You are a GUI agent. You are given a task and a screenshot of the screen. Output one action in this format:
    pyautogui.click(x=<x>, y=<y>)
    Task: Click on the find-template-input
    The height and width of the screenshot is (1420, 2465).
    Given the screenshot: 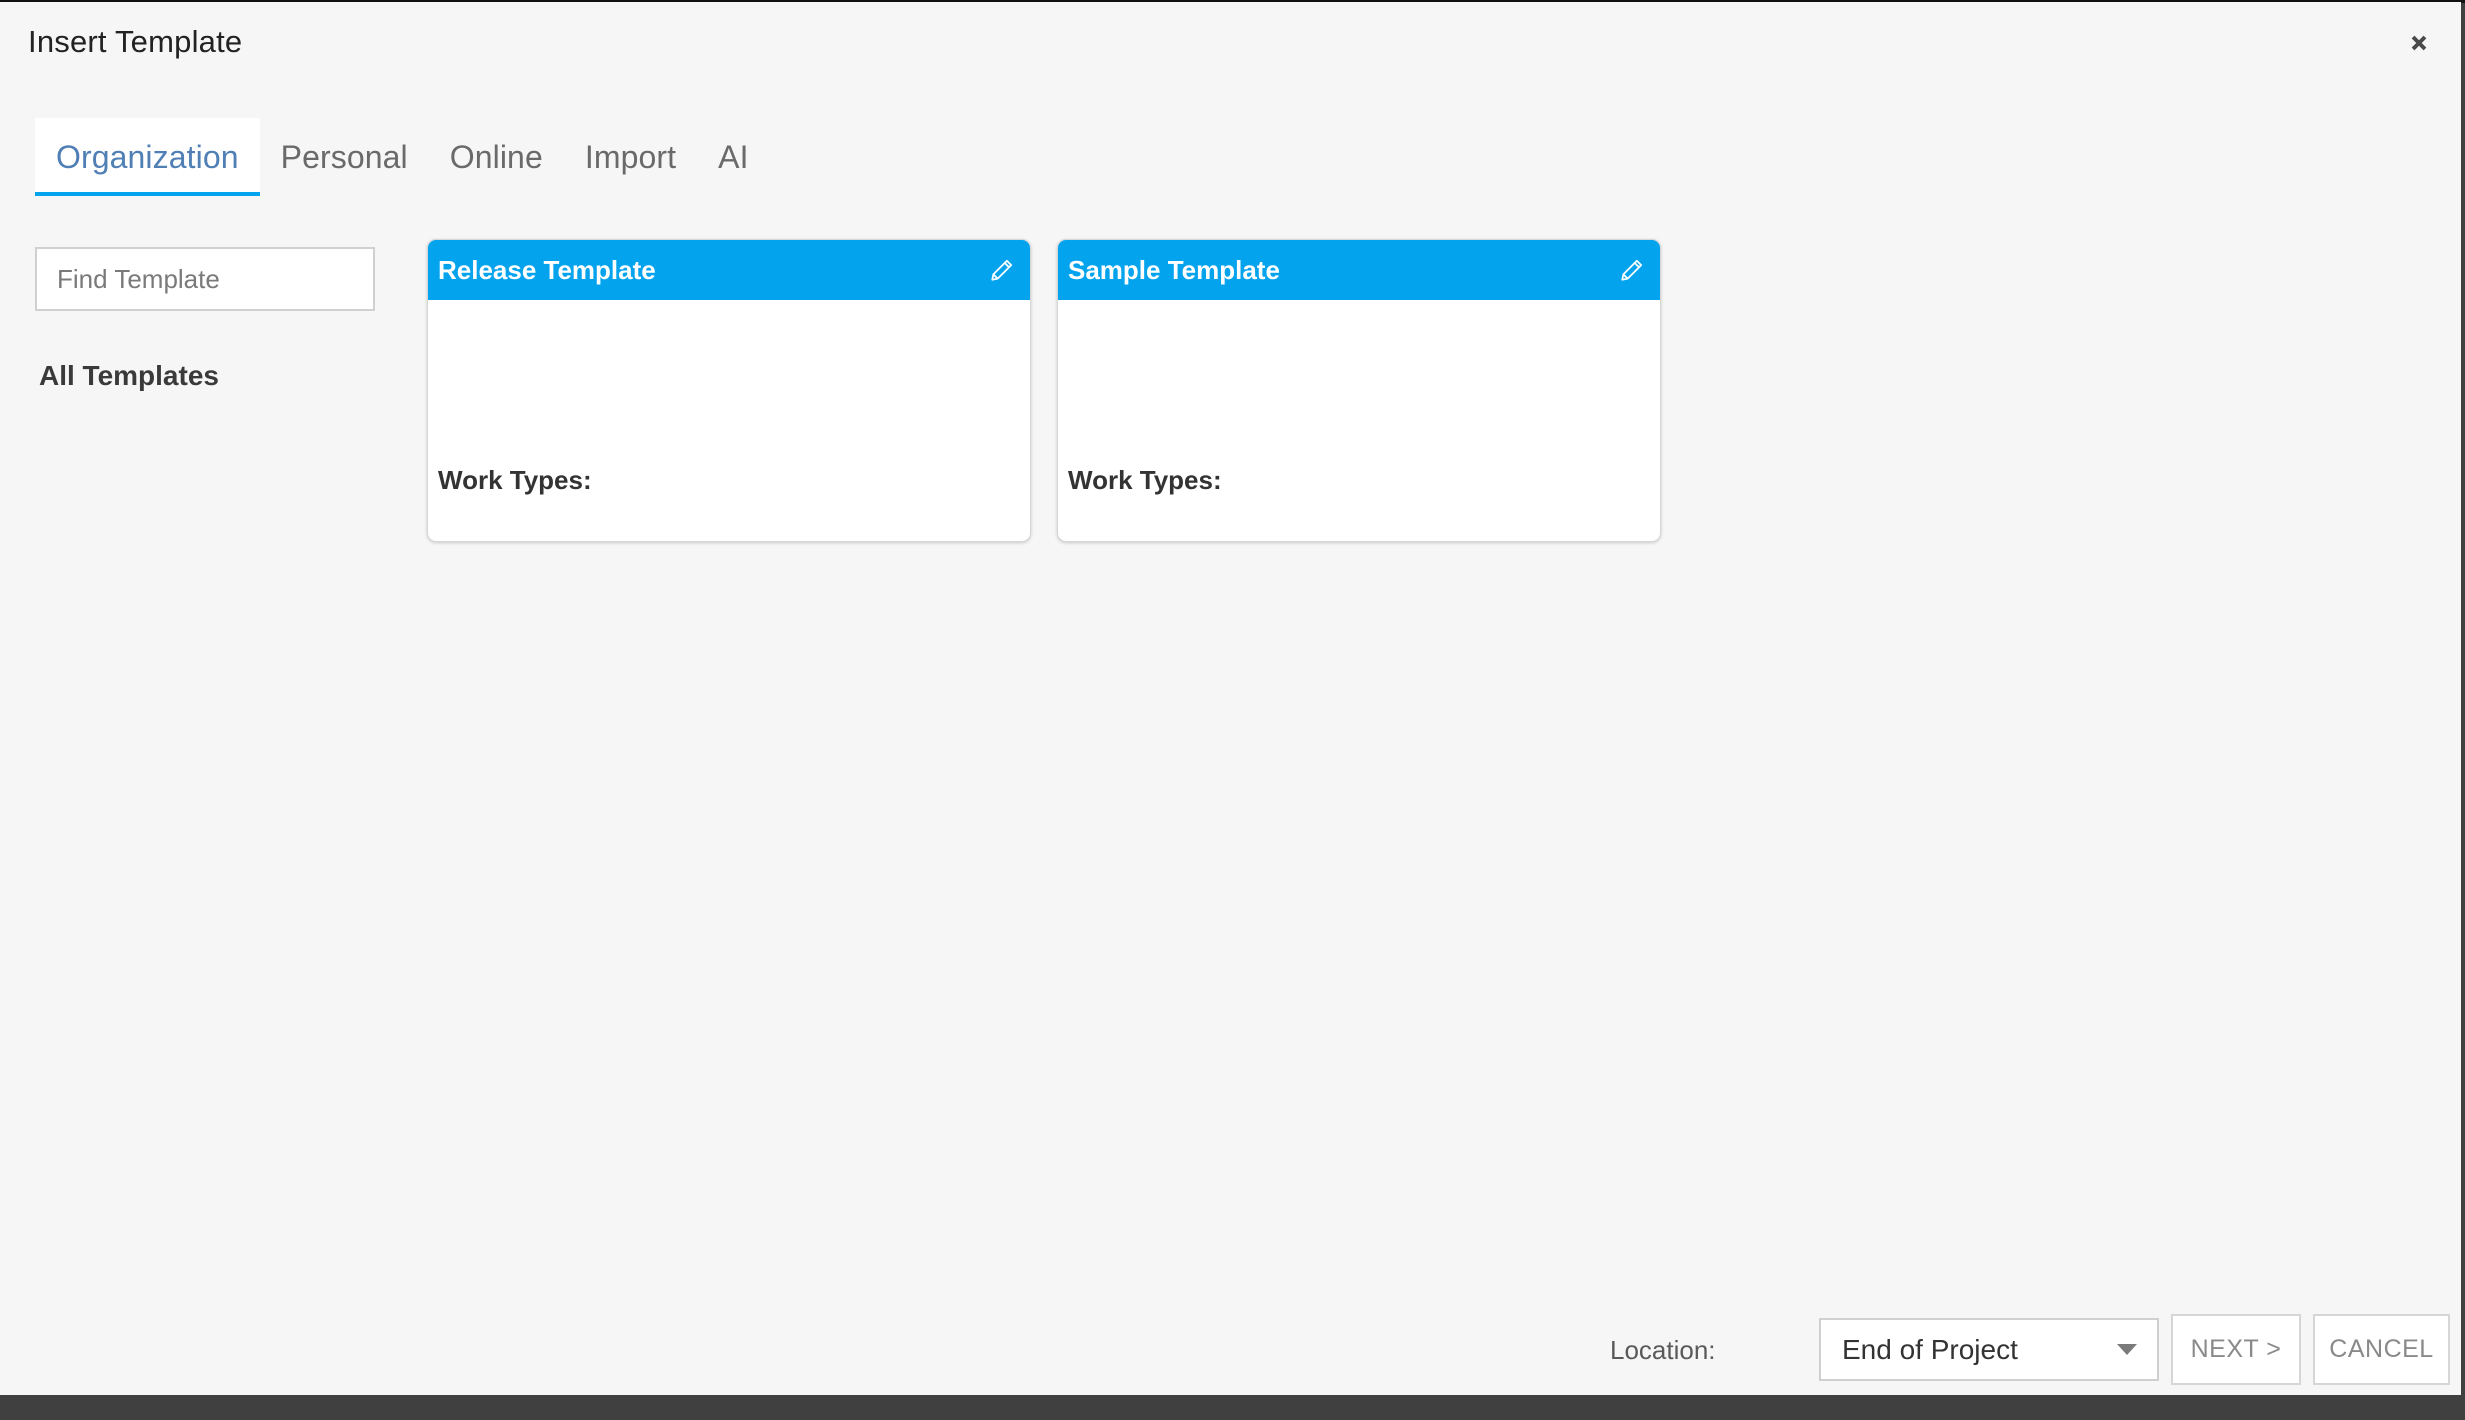 What is the action you would take?
    pyautogui.click(x=205, y=279)
    